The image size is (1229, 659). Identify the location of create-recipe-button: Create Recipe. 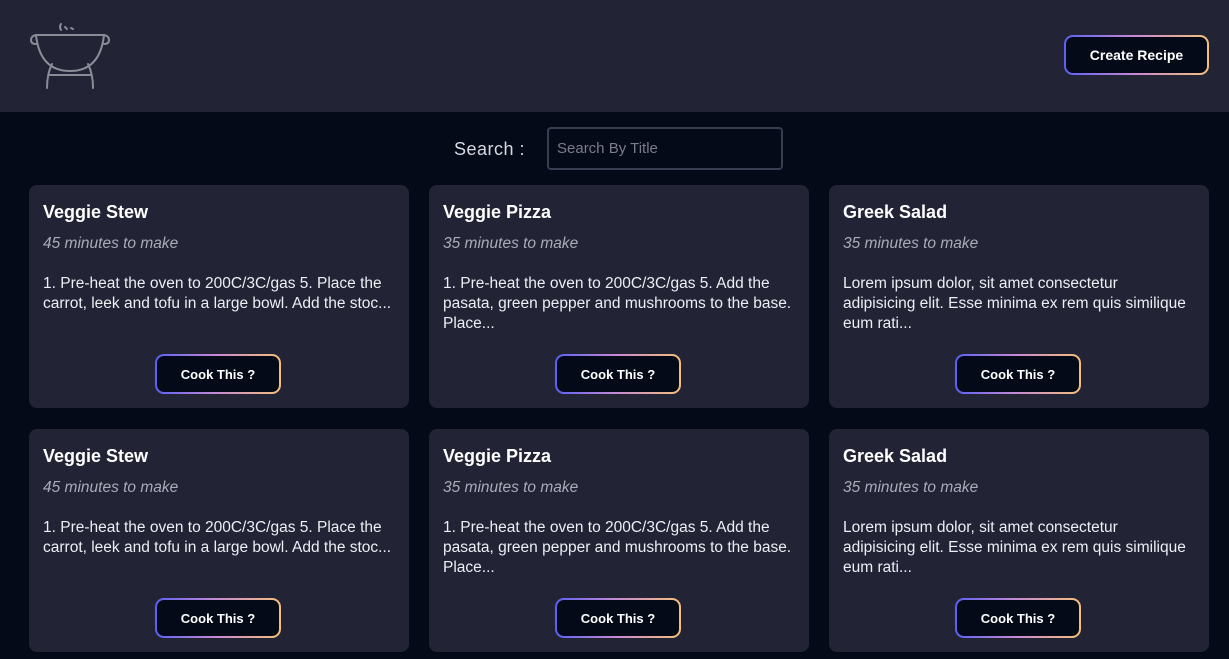
(1136, 55).